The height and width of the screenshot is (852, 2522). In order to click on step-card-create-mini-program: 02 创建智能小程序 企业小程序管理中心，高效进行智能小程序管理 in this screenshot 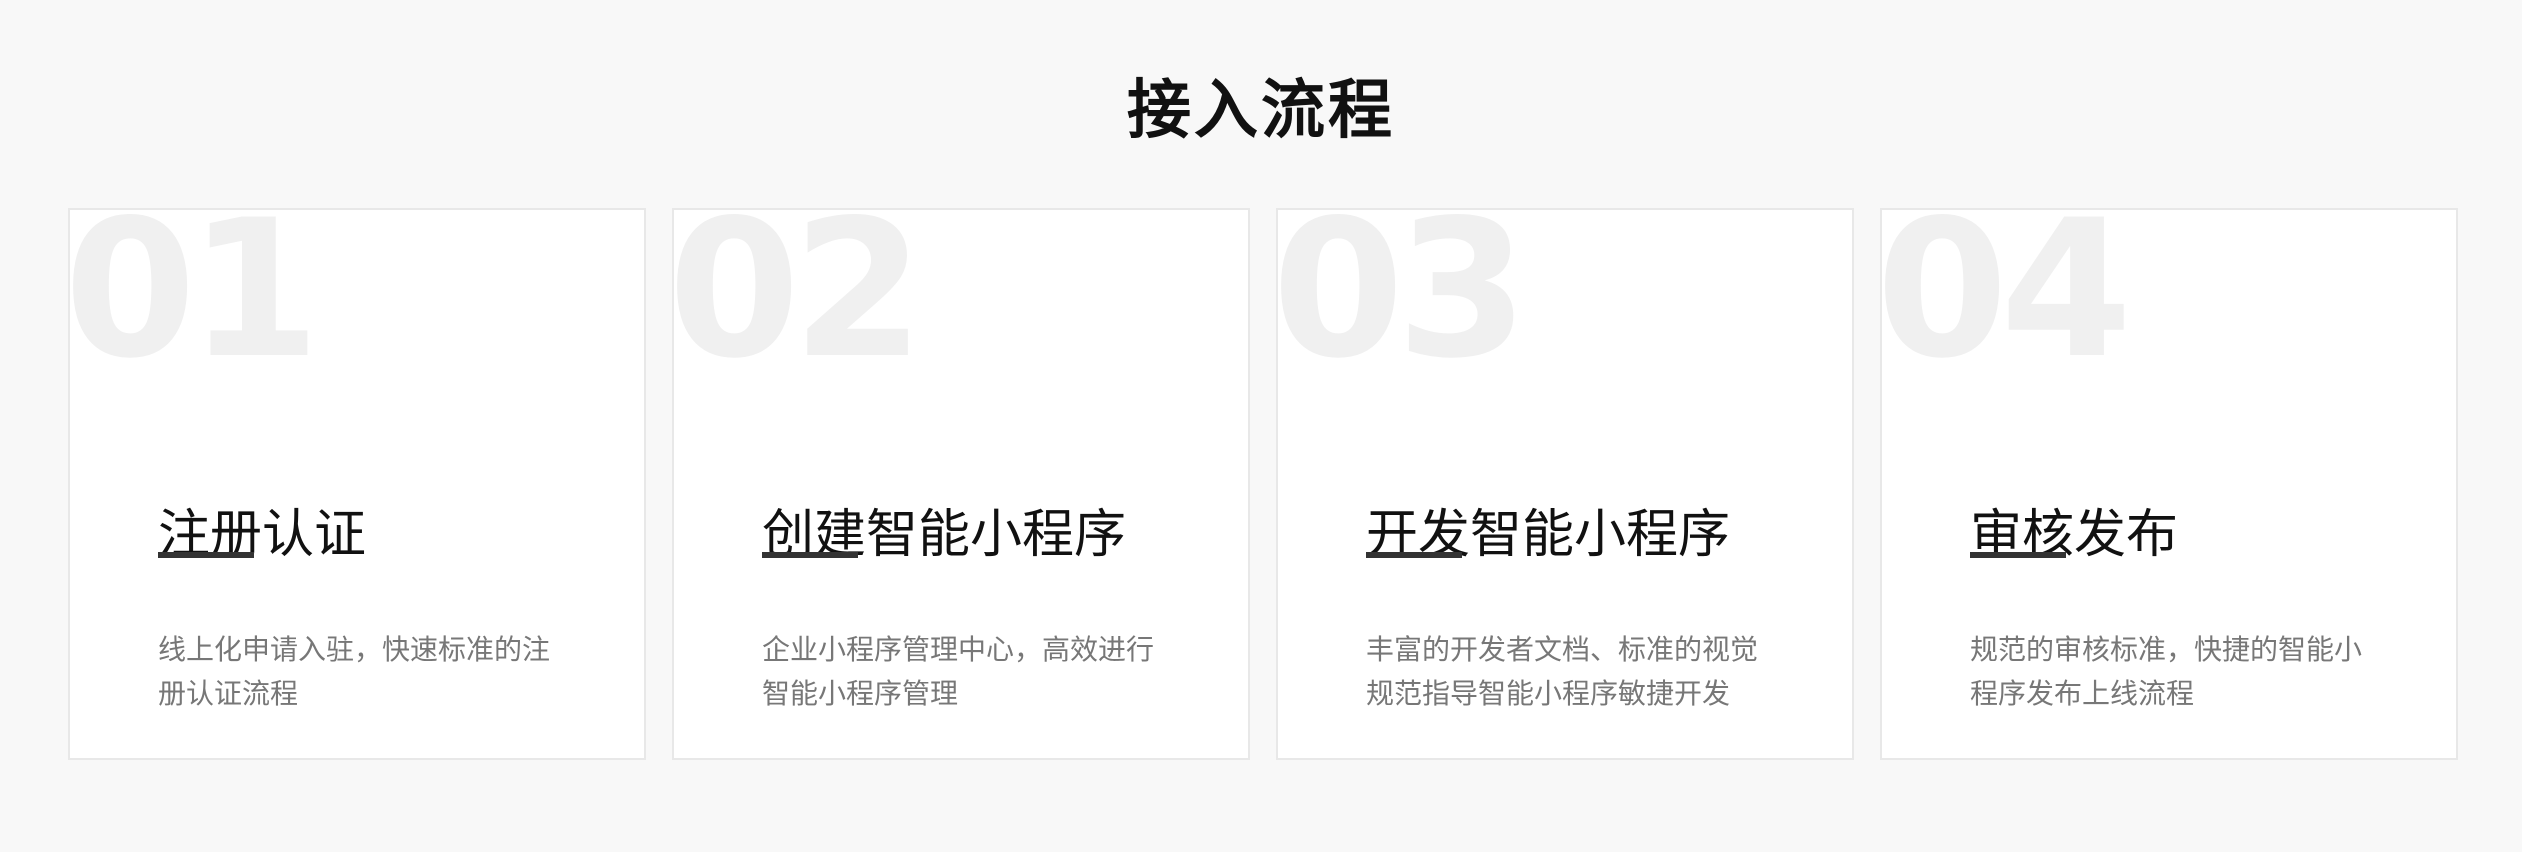, I will do `click(961, 484)`.